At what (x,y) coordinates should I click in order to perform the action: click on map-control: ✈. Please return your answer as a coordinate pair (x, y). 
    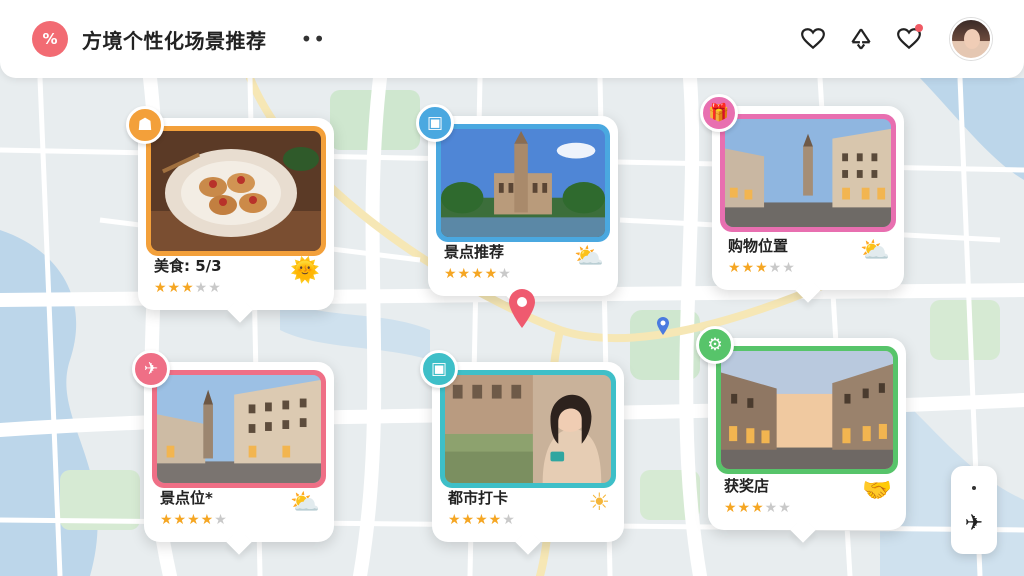
    Looking at the image, I should click on (974, 510).